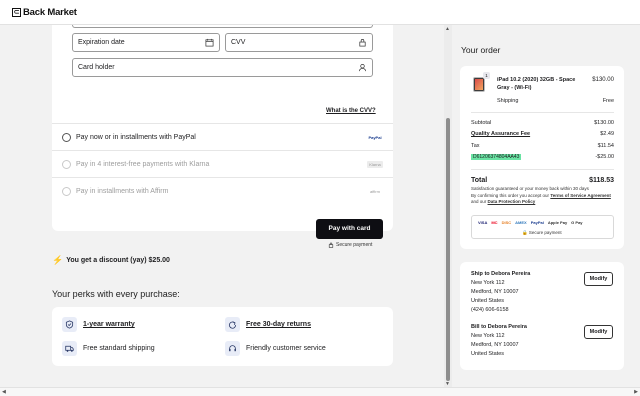 The height and width of the screenshot is (396, 640). Describe the element at coordinates (545, 232) in the screenshot. I see `secure-payment-text: Secure payment` at that location.